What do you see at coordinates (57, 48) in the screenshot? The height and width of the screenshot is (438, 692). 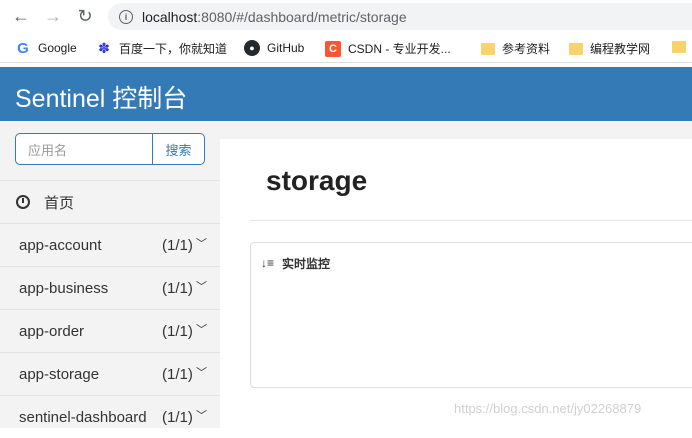 I see `bookmark-label: Google` at bounding box center [57, 48].